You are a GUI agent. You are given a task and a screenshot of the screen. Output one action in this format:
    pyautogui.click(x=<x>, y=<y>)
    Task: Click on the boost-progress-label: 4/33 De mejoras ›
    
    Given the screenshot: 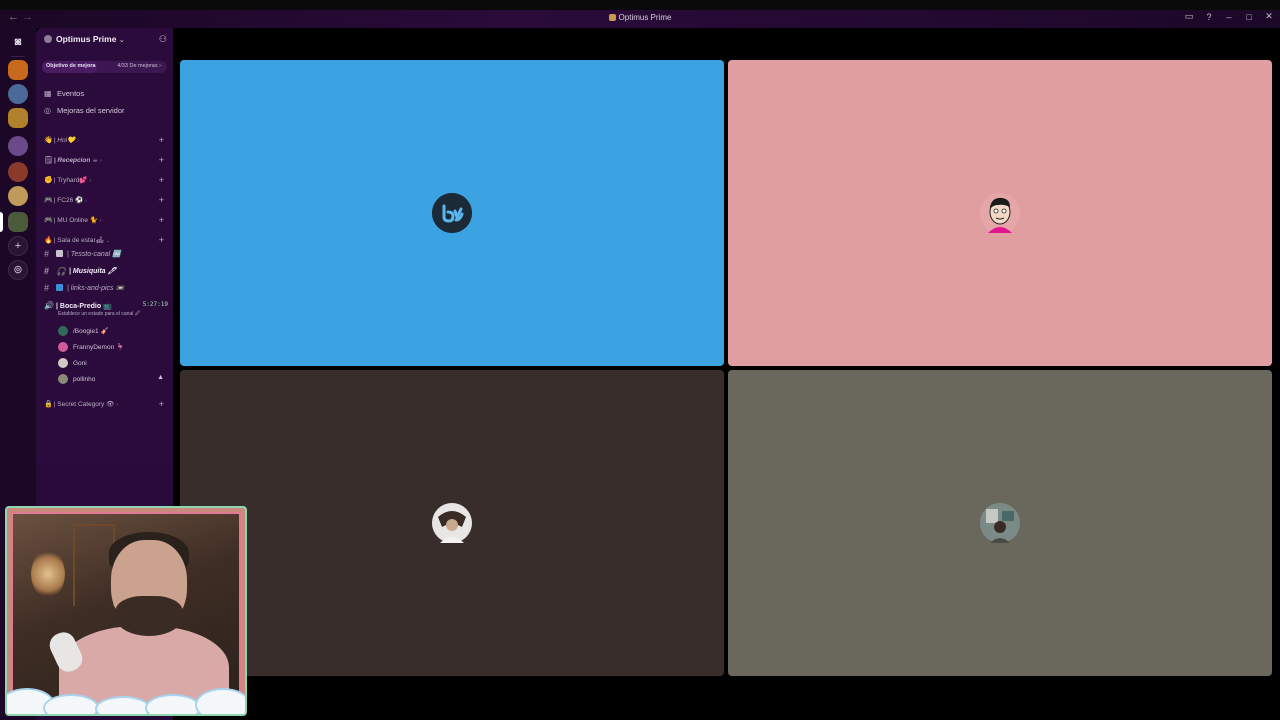 What is the action you would take?
    pyautogui.click(x=139, y=66)
    